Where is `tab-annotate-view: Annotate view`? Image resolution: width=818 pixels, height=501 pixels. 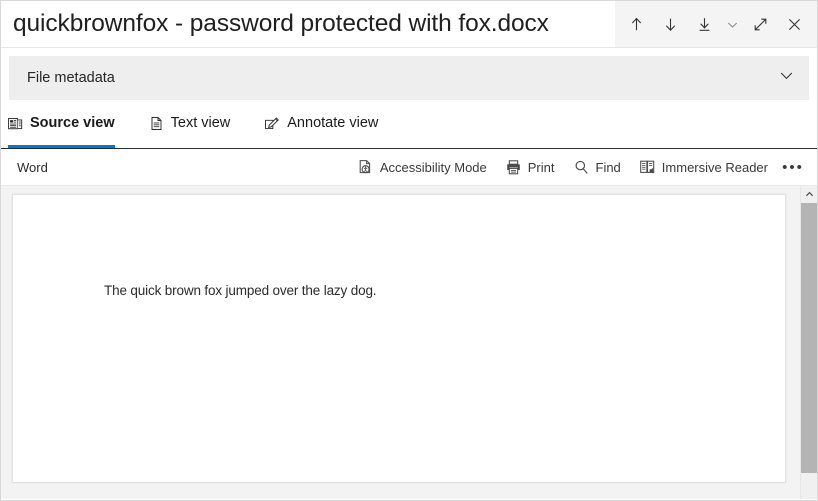 tab-annotate-view: Annotate view is located at coordinates (327, 127).